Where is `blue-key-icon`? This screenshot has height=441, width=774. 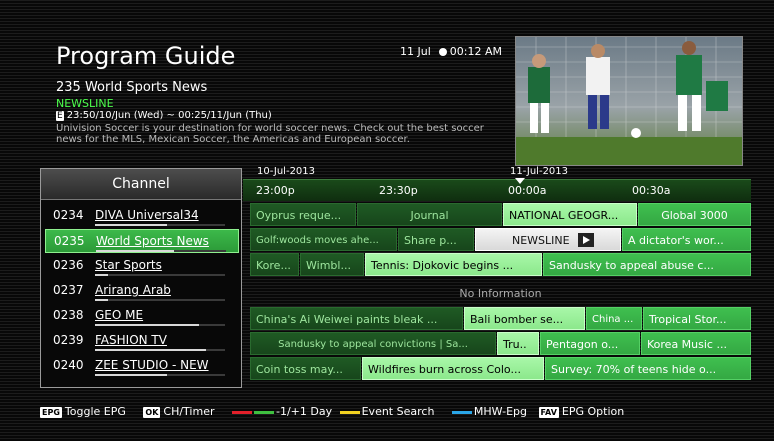 blue-key-icon is located at coordinates (461, 412).